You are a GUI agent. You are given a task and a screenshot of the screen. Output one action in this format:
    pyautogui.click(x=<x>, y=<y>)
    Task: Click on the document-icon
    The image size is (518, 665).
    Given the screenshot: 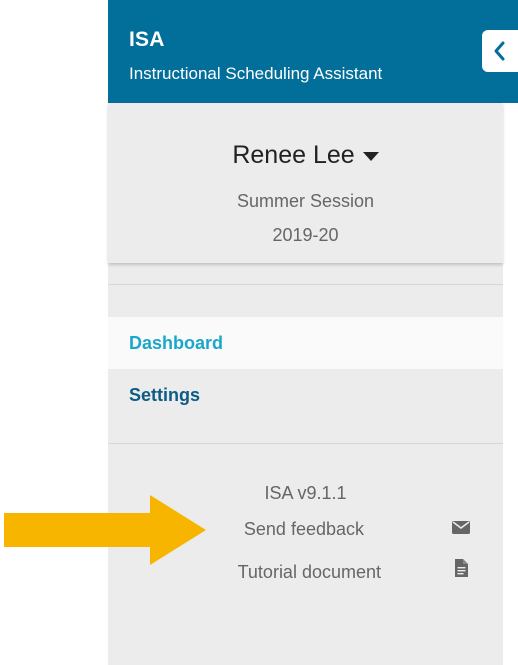 What is the action you would take?
    pyautogui.click(x=461, y=568)
    